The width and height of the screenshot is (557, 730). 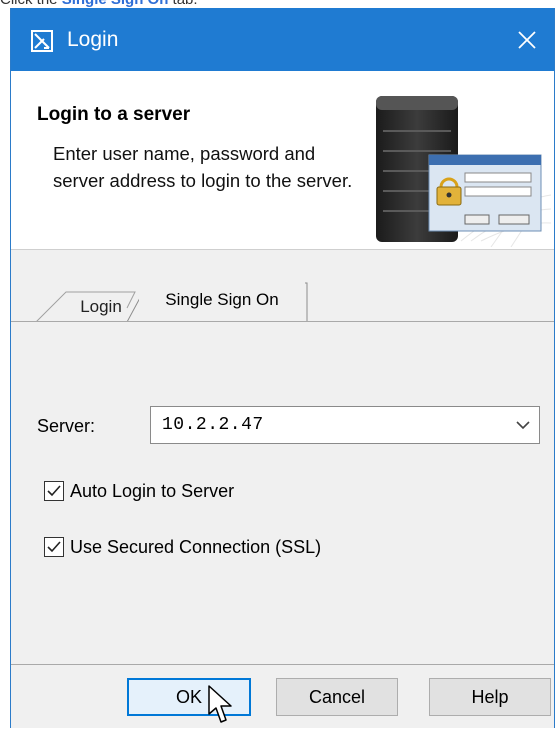 I want to click on tab-single-sign-on: Single Sign On, so click(x=222, y=302).